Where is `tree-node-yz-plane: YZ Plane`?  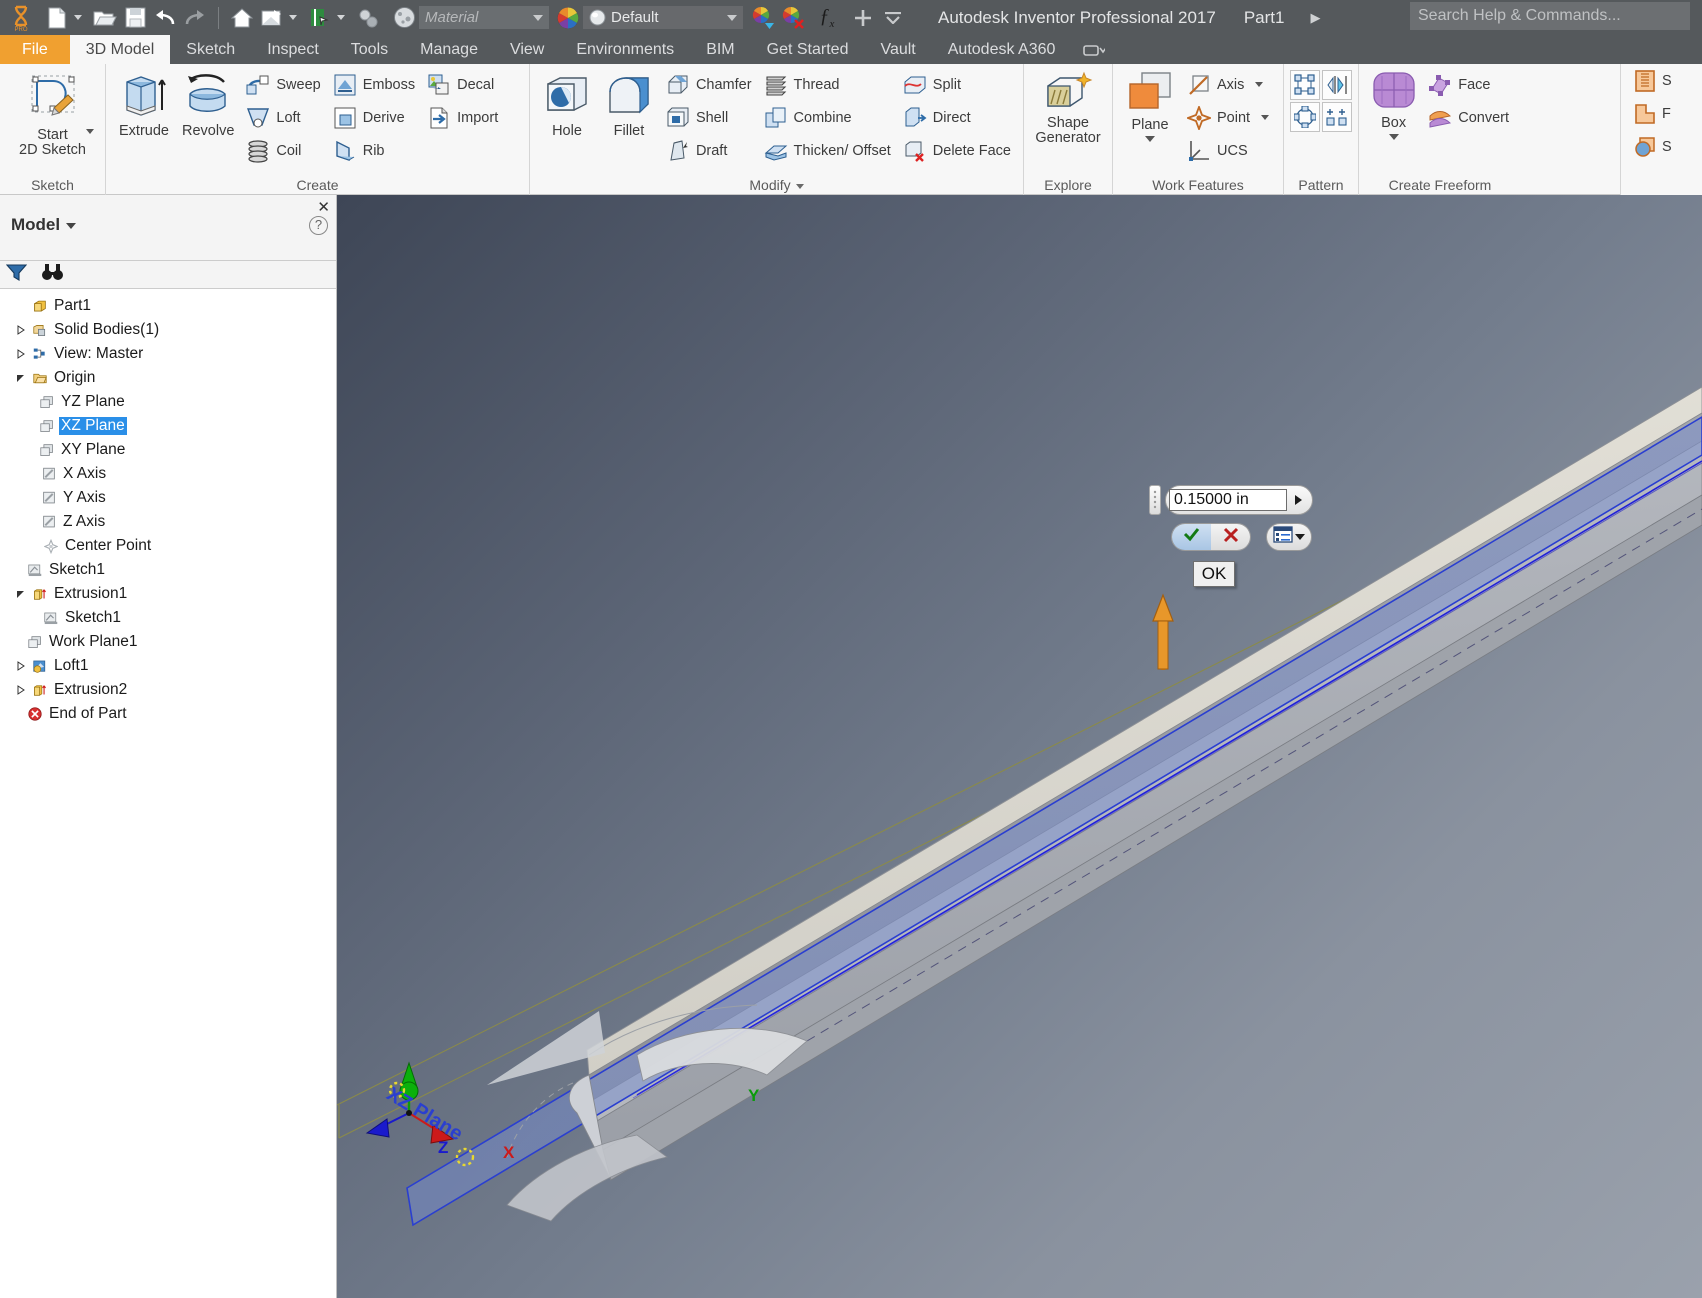
tree-node-yz-plane: YZ Plane is located at coordinates (168, 402).